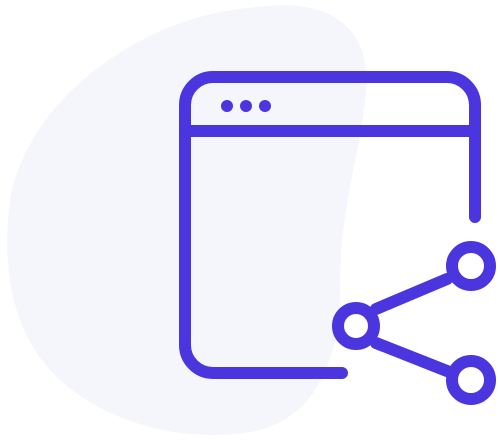  What do you see at coordinates (356, 326) in the screenshot?
I see `share-node-left` at bounding box center [356, 326].